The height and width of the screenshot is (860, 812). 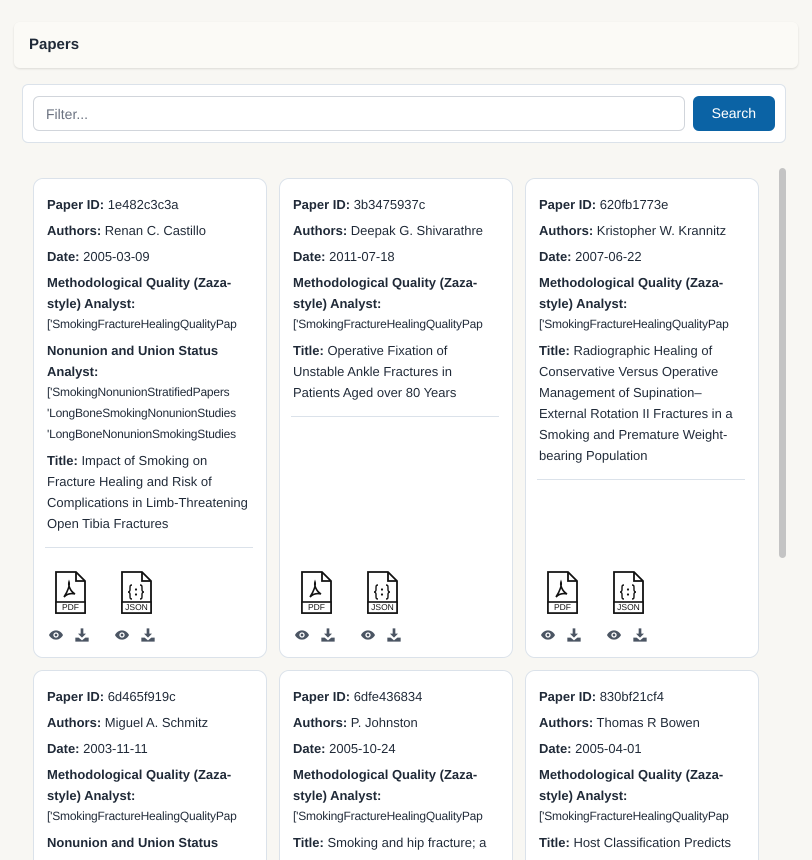 I want to click on search-button: Search, so click(x=733, y=113).